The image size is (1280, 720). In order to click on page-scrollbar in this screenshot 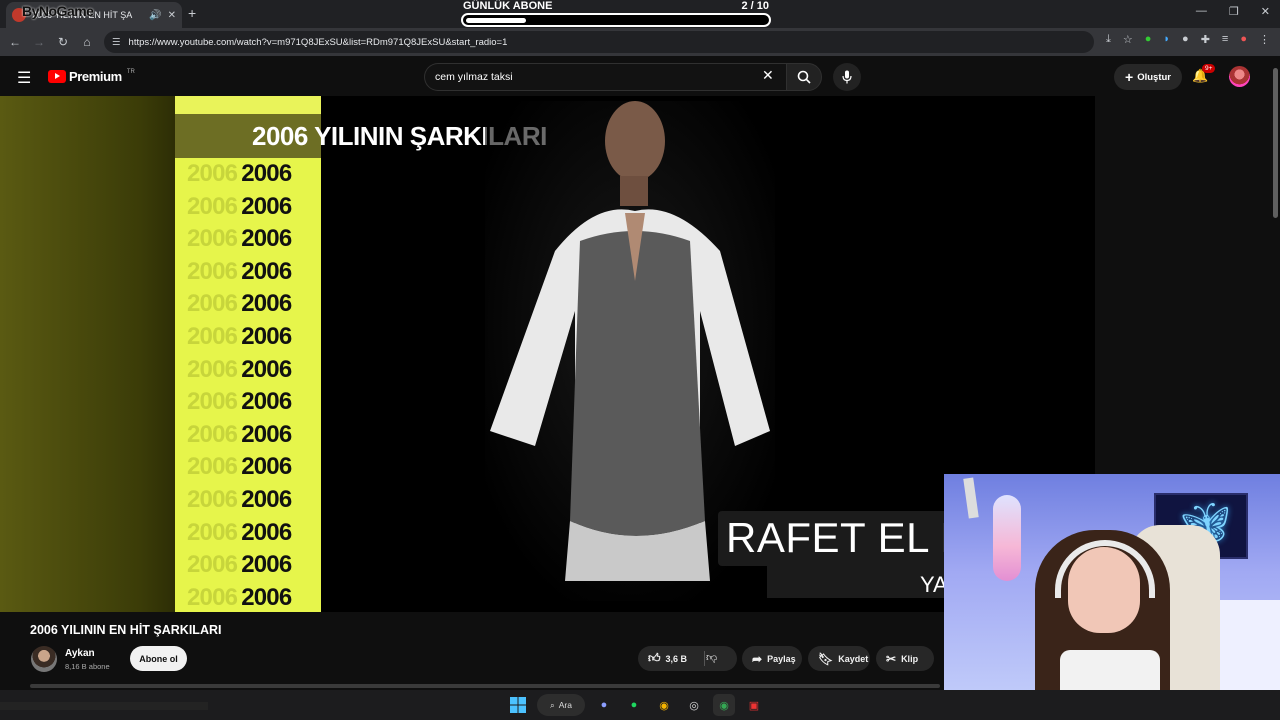, I will do `click(1275, 140)`.